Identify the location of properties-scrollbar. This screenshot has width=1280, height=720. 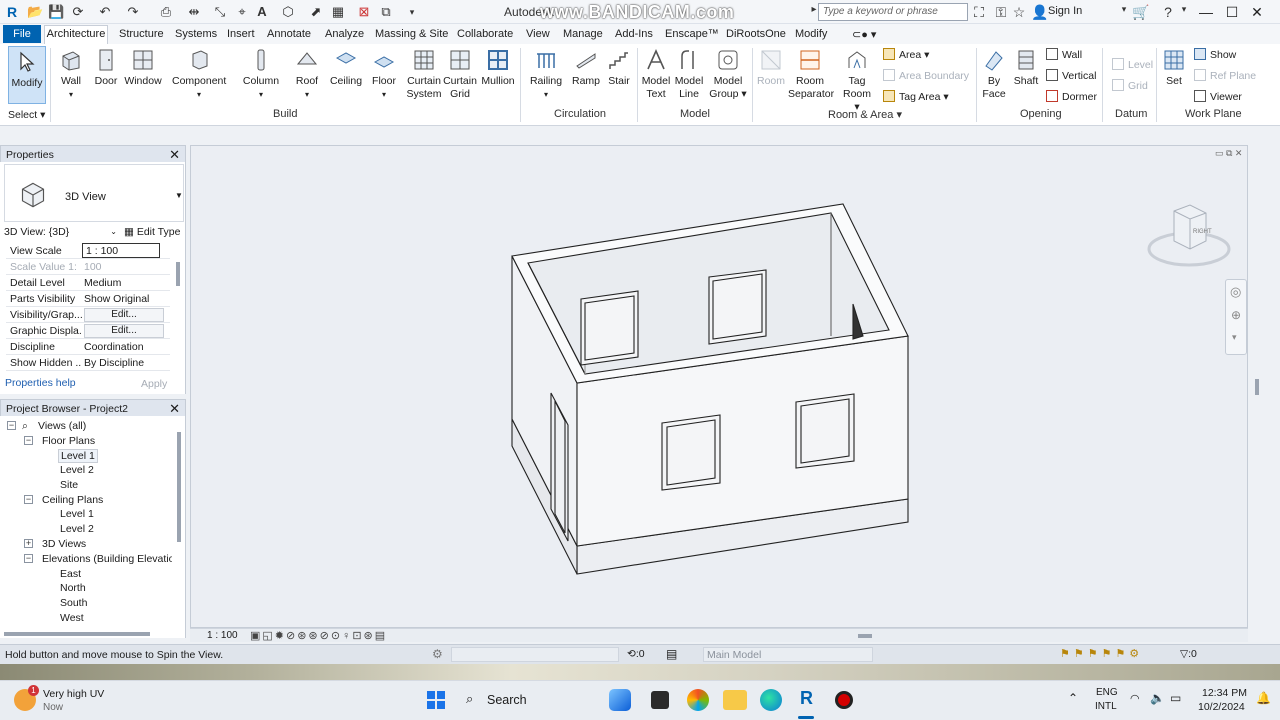
(178, 274).